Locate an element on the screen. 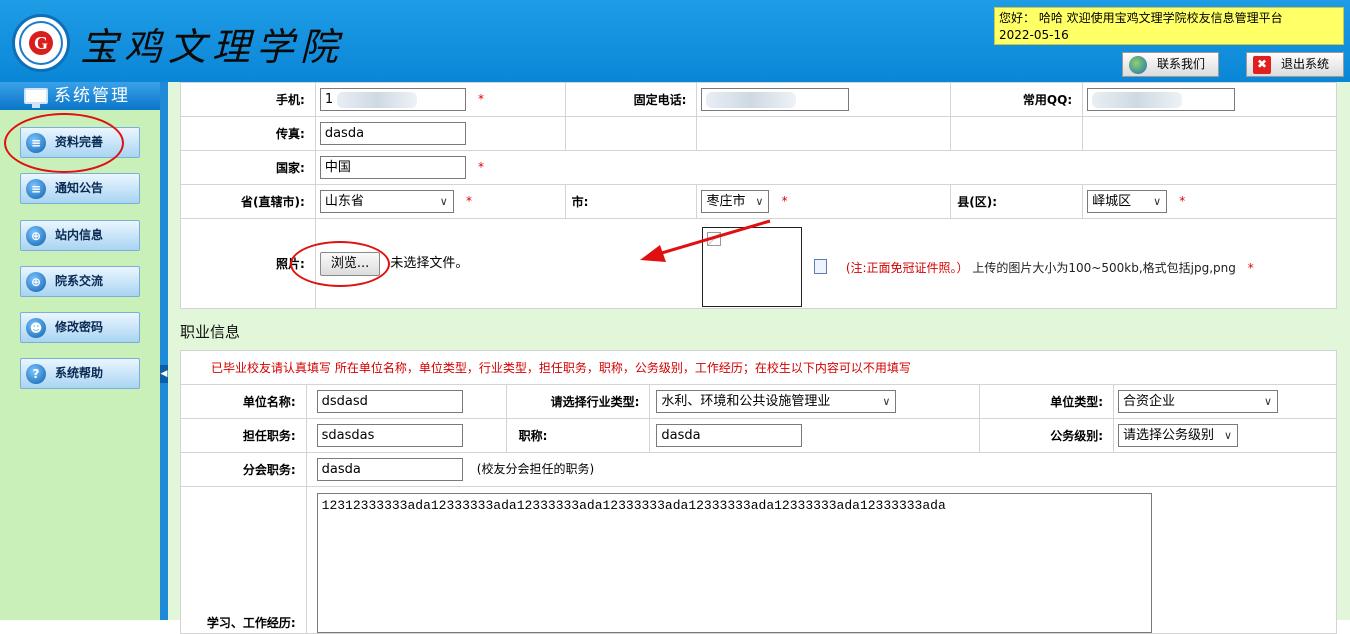  experience-label: 学习、工作经历: is located at coordinates (243, 560).